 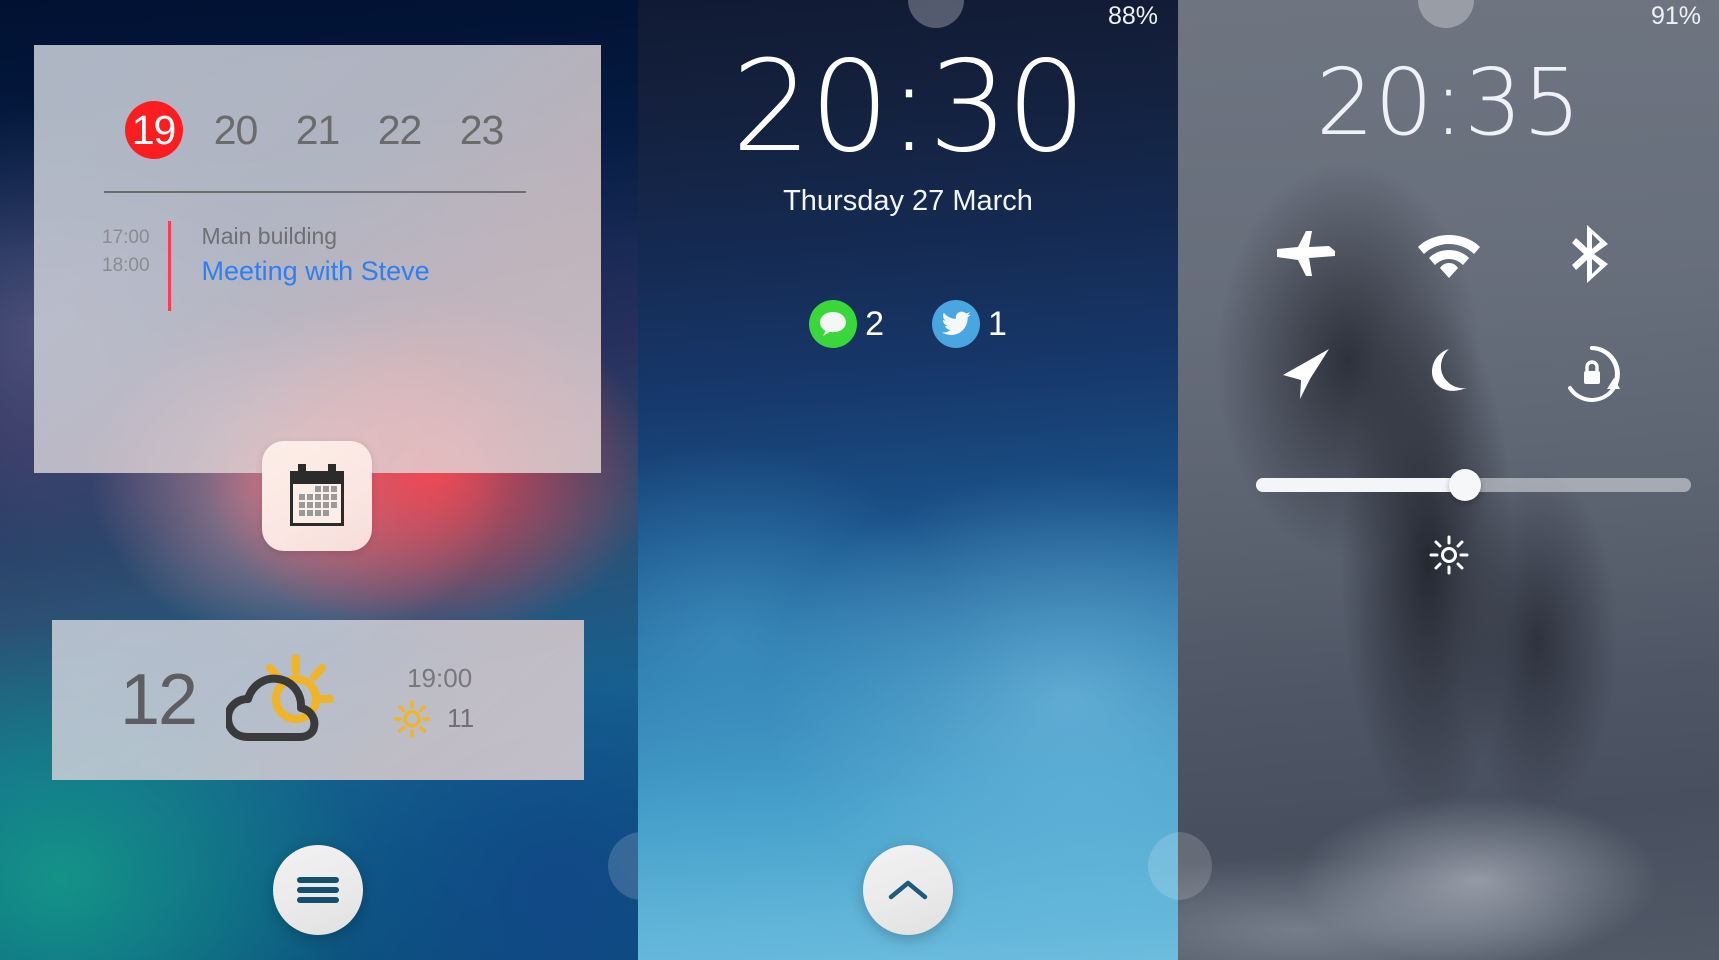 I want to click on slider-knob, so click(x=1464, y=485).